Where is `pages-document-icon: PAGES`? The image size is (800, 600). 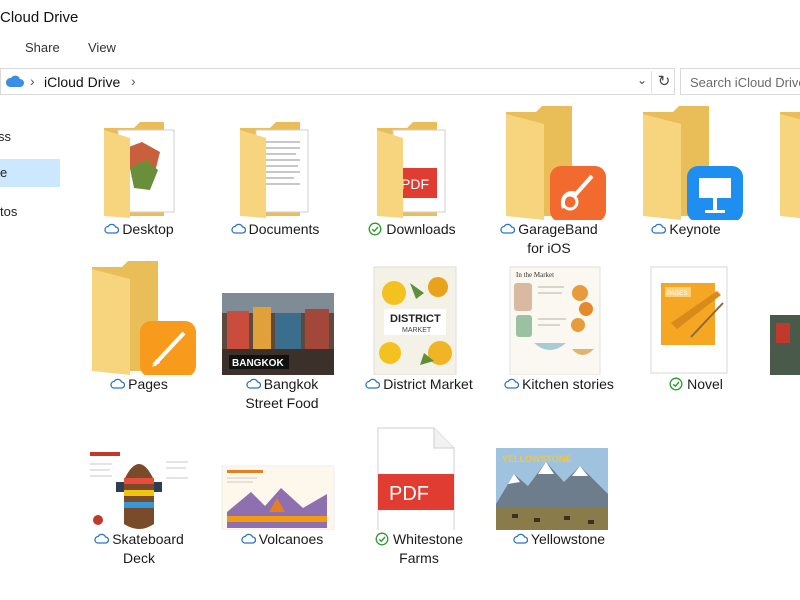 pages-document-icon: PAGES is located at coordinates (696, 314).